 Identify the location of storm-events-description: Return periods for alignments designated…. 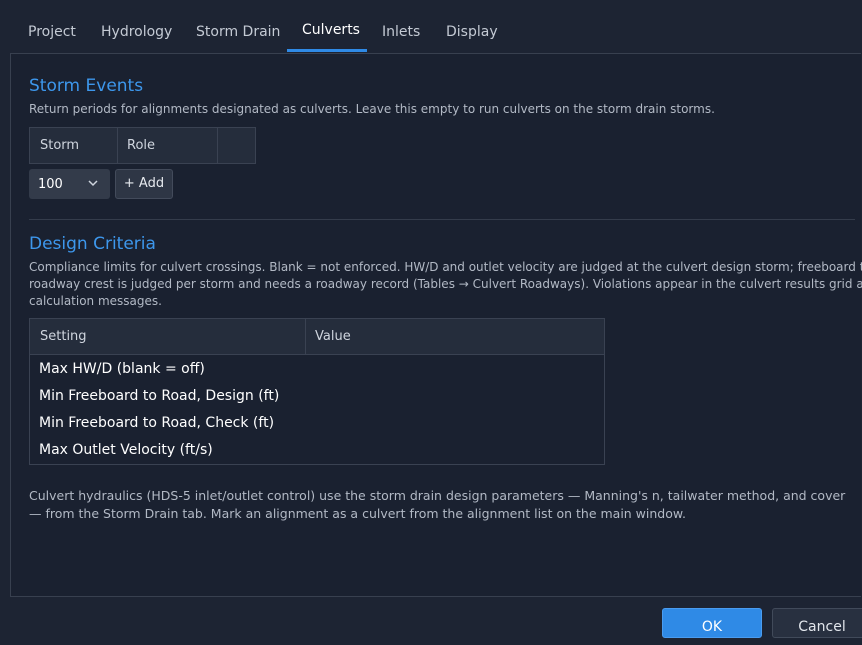
(372, 109).